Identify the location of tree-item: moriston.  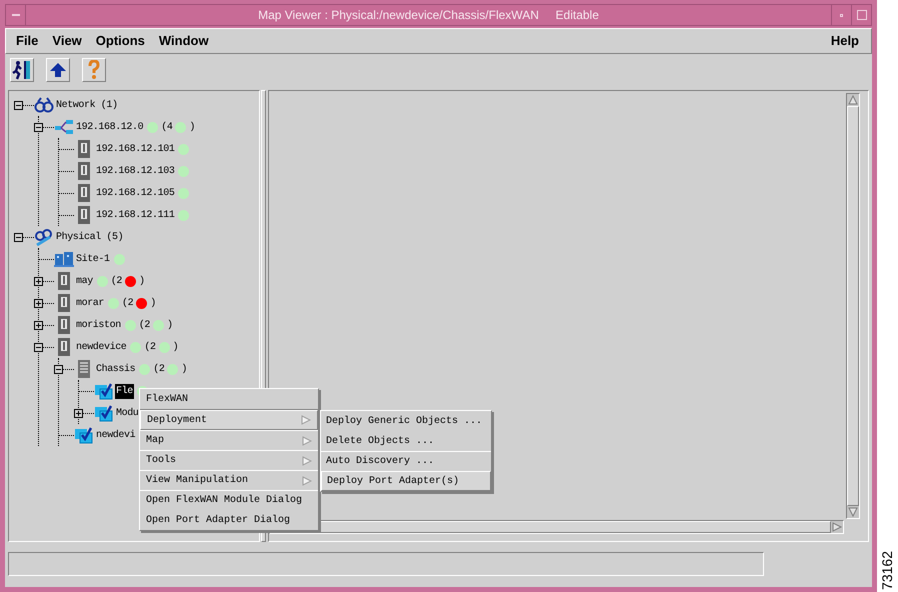
(98, 325).